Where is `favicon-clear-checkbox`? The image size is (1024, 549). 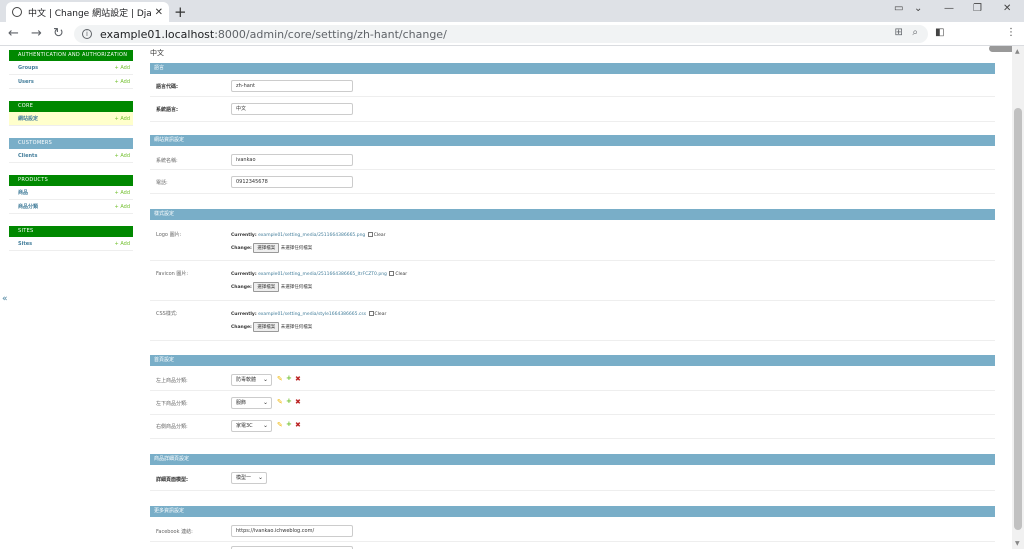 favicon-clear-checkbox is located at coordinates (392, 273).